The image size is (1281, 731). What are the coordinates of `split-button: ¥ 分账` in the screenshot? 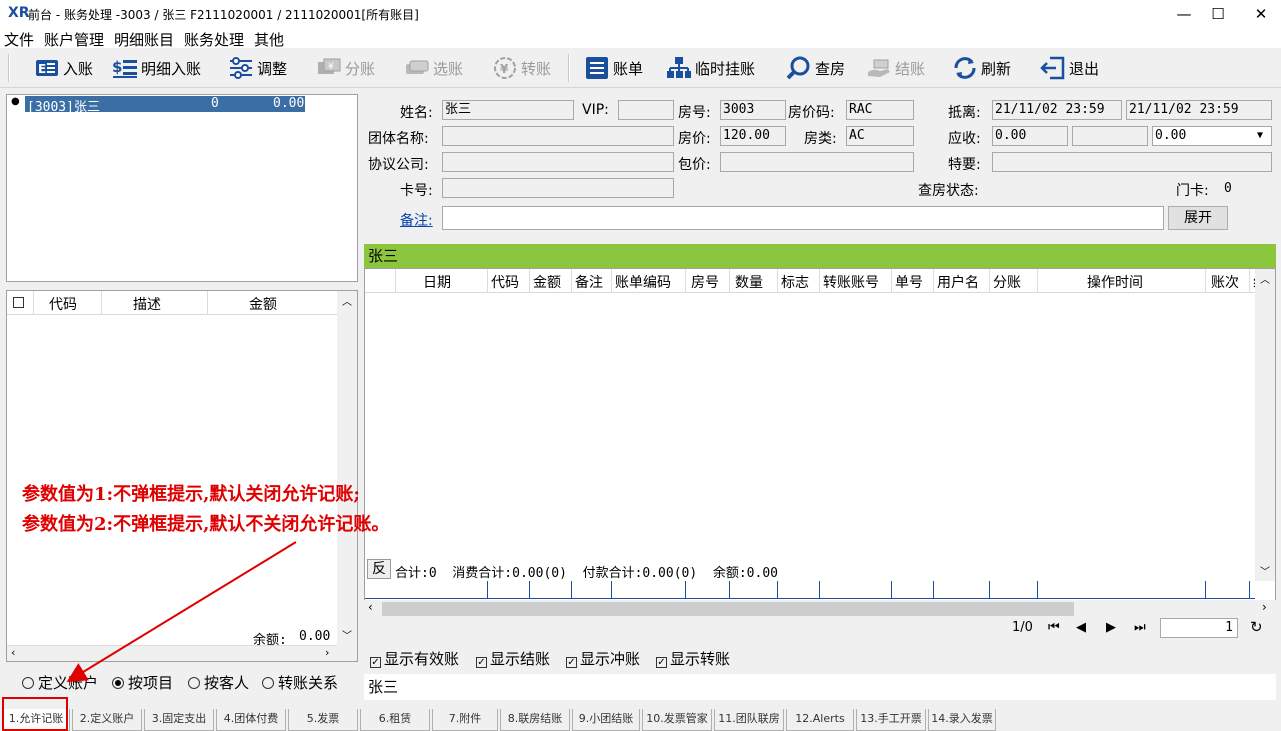 It's located at (345, 68).